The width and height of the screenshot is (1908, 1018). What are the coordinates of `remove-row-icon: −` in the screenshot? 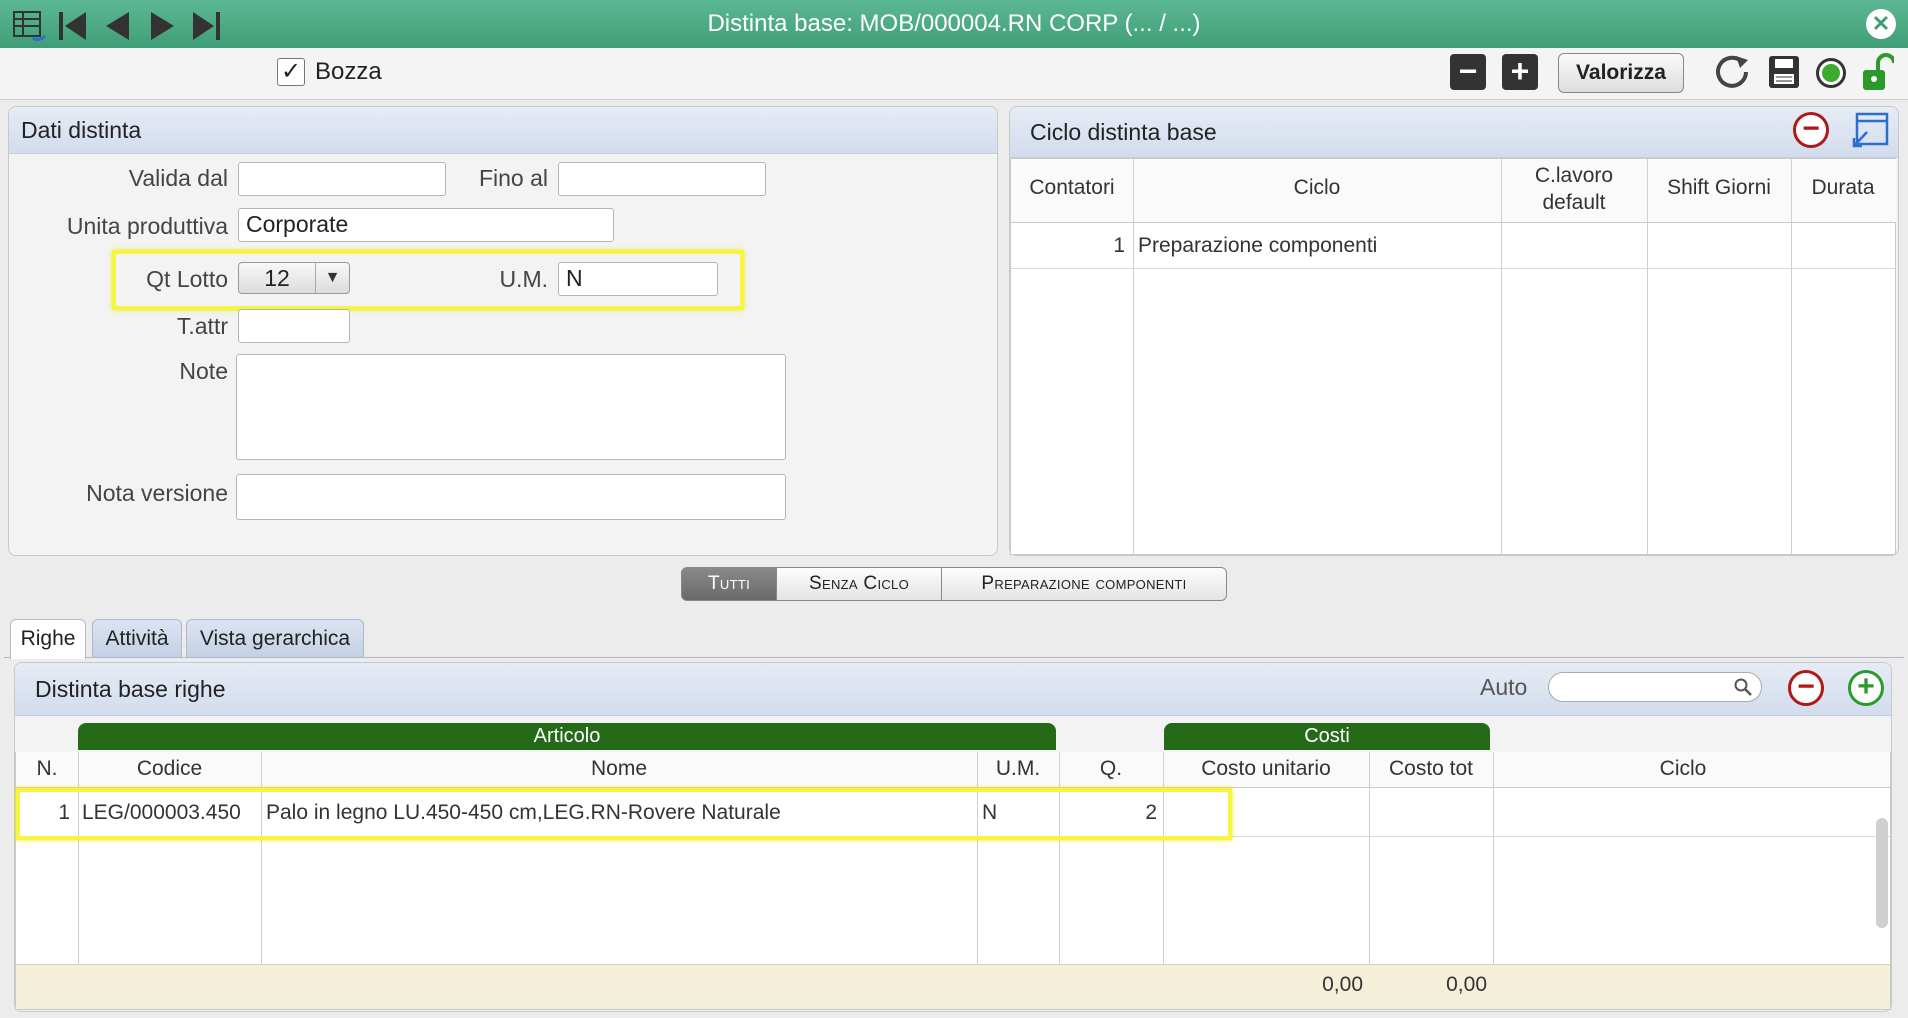 It's located at (1806, 688).